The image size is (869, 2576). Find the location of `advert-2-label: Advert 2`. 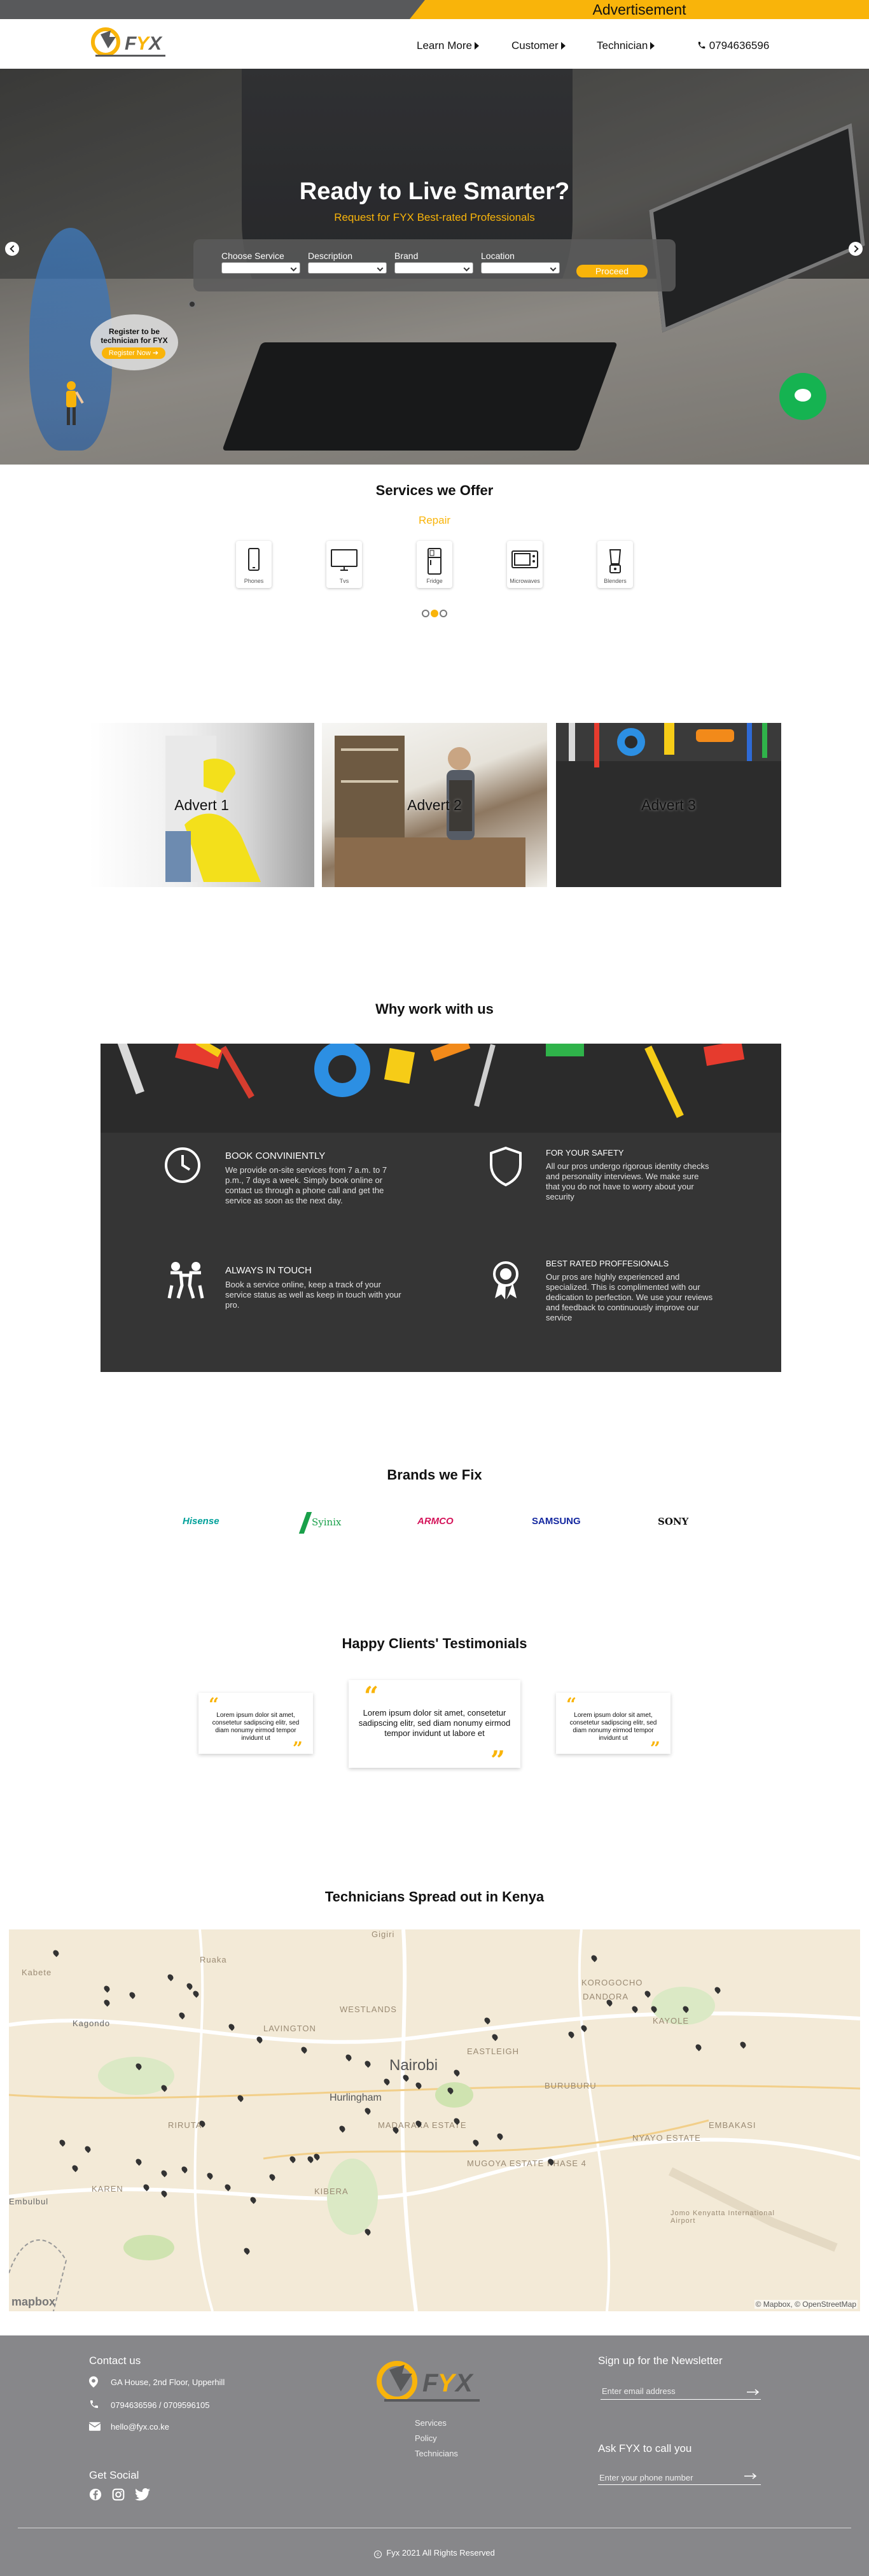

advert-2-label: Advert 2 is located at coordinates (434, 805).